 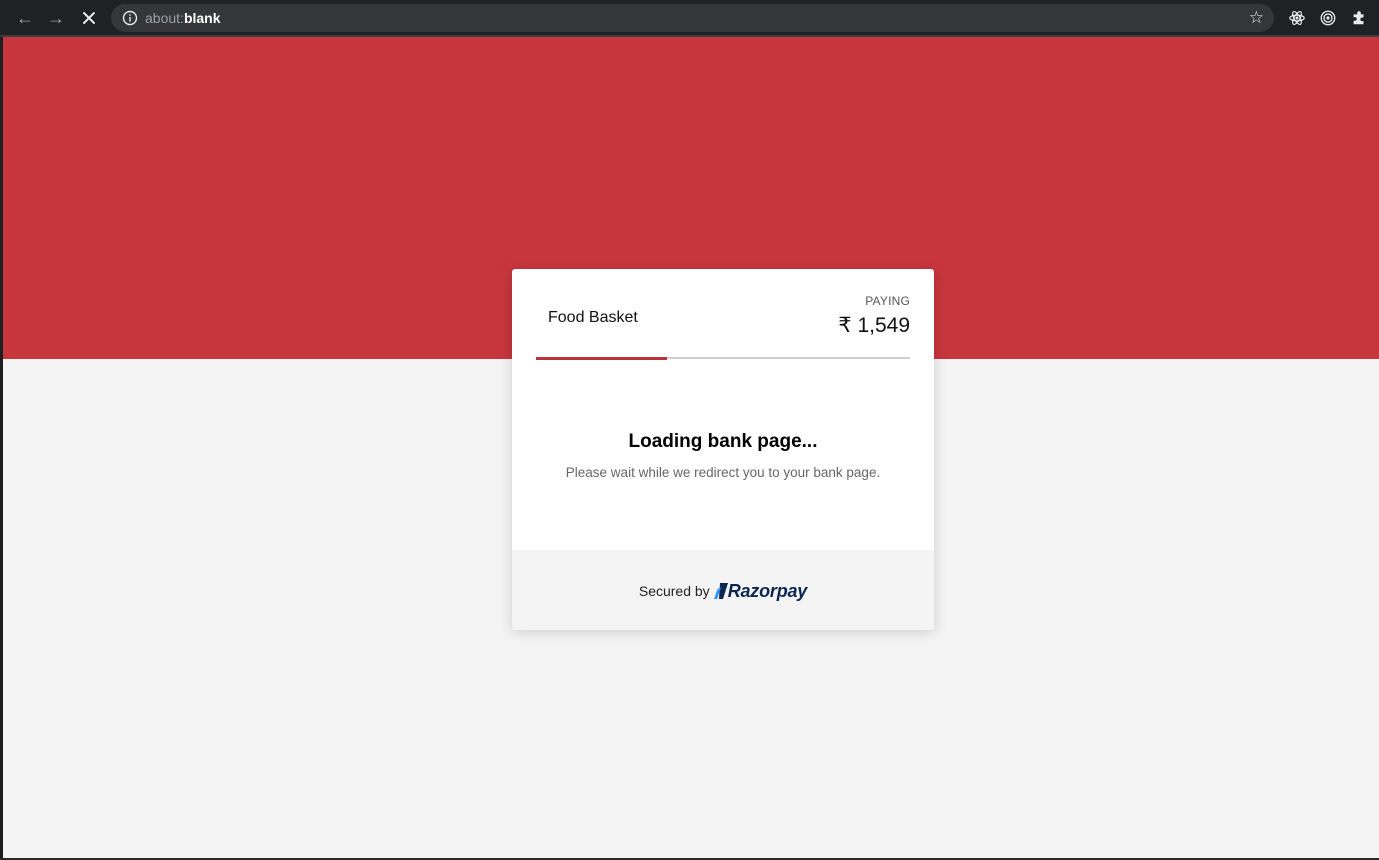 I want to click on forward-button: →, so click(x=56, y=18).